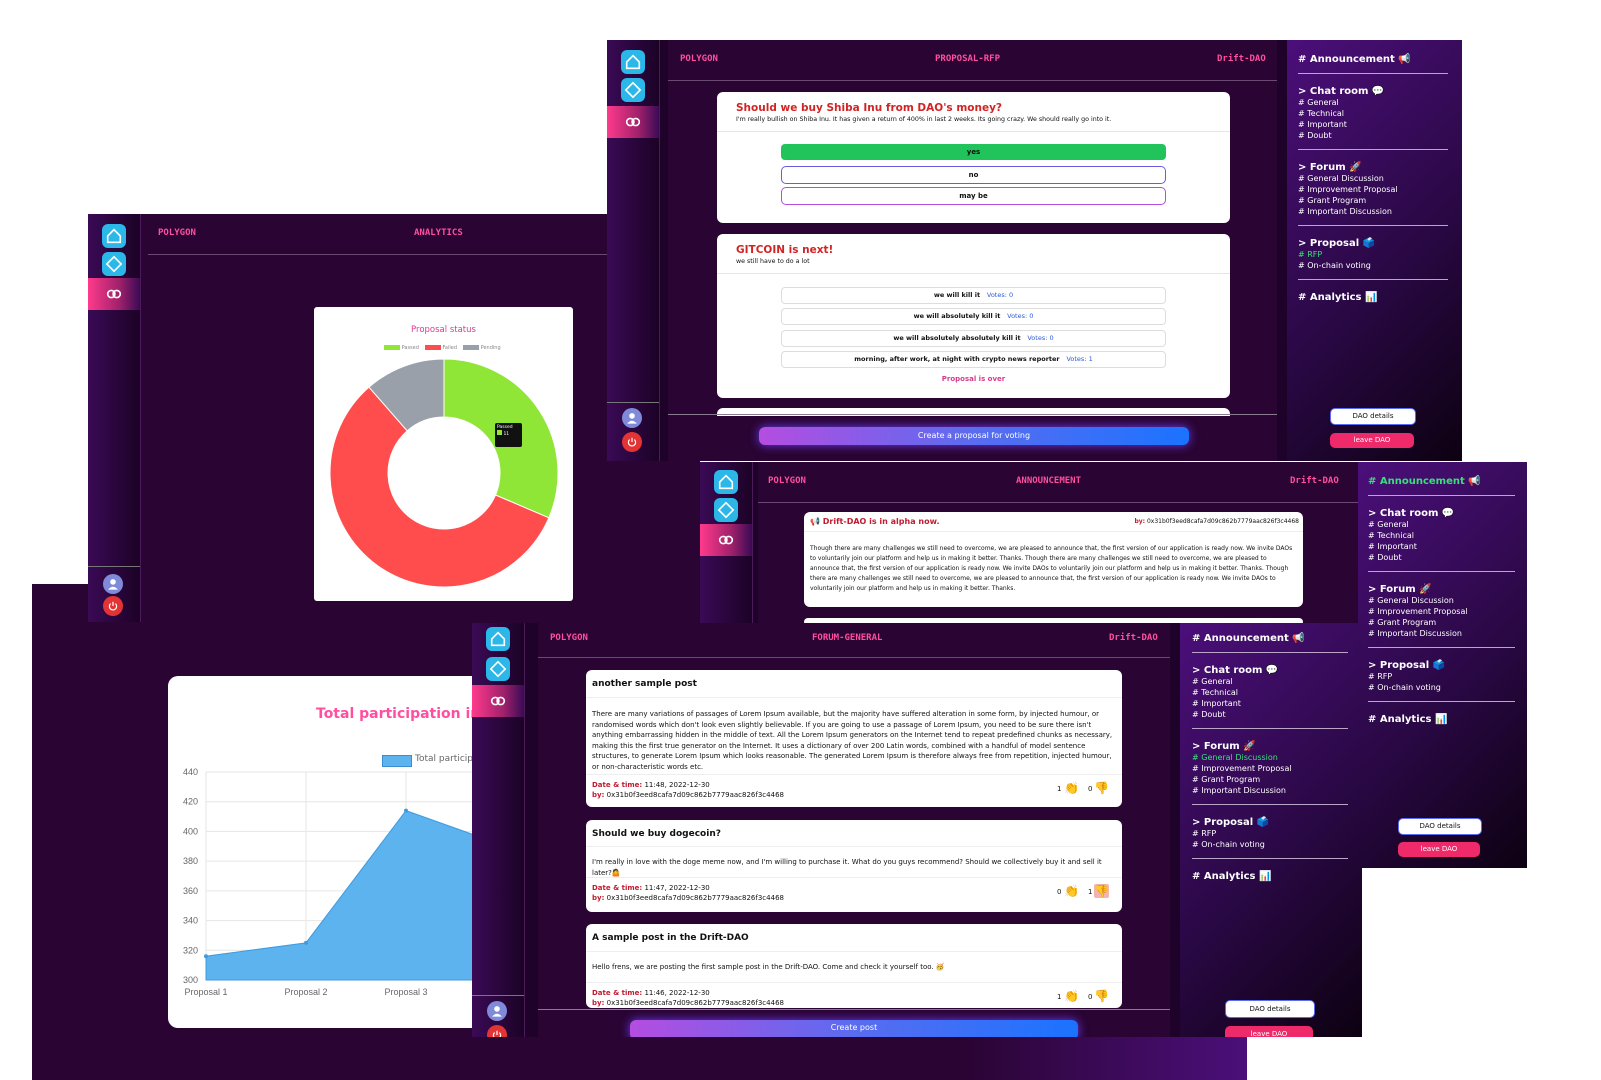 The width and height of the screenshot is (1601, 1080). I want to click on pie-tooltip: Passed 11, so click(508, 435).